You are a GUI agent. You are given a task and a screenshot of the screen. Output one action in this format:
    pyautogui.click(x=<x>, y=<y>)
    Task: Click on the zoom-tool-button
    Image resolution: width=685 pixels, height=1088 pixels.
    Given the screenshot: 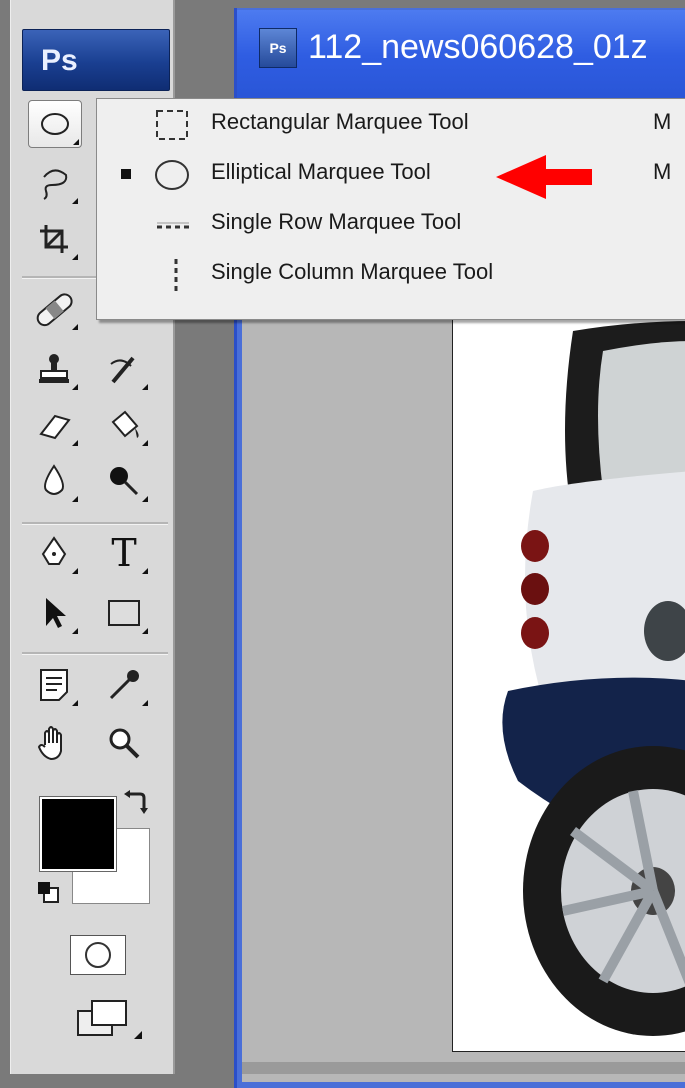 What is the action you would take?
    pyautogui.click(x=124, y=743)
    